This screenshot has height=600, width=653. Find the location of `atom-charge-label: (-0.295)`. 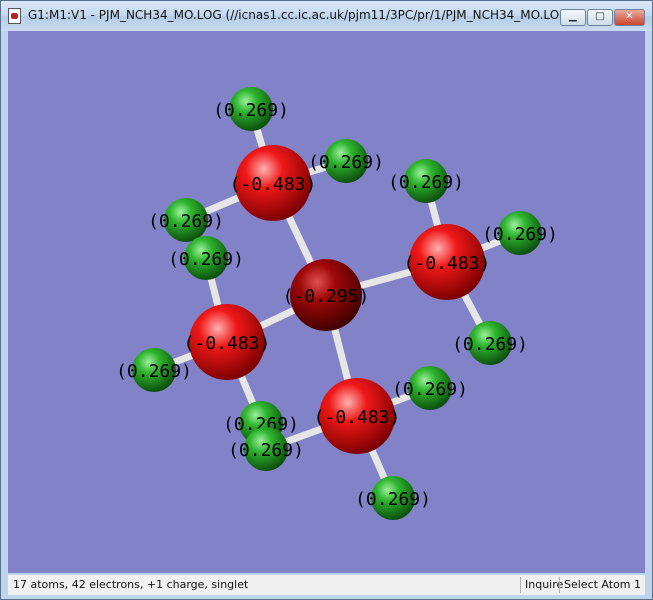

atom-charge-label: (-0.295) is located at coordinates (326, 296).